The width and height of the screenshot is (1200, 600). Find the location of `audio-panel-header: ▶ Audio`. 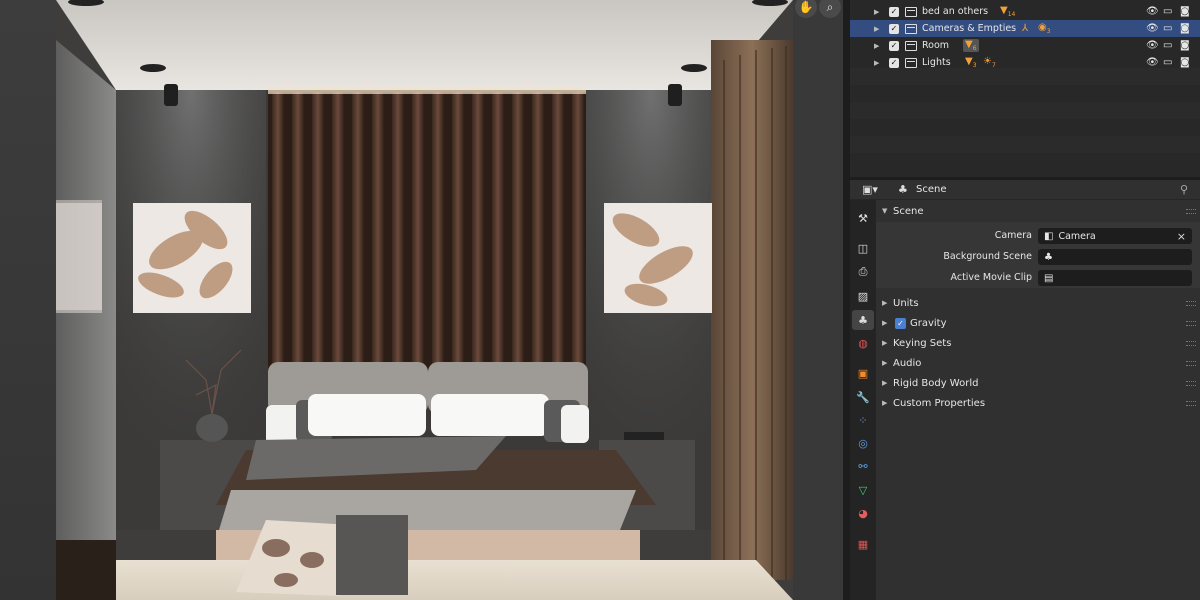

audio-panel-header: ▶ Audio is located at coordinates (1038, 363).